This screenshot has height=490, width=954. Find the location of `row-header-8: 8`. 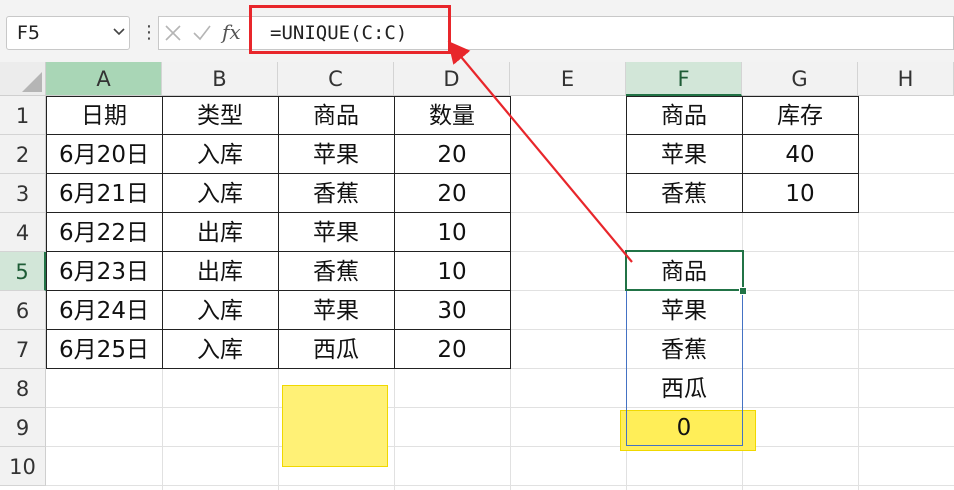

row-header-8: 8 is located at coordinates (23, 388).